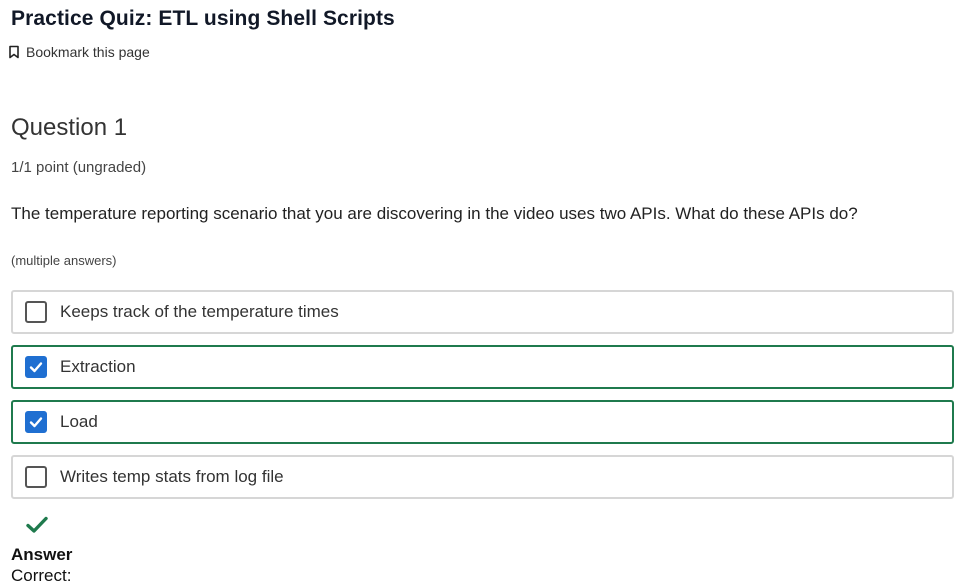 The image size is (966, 586). Describe the element at coordinates (172, 476) in the screenshot. I see `option-label: Writes temp stats from log file` at that location.